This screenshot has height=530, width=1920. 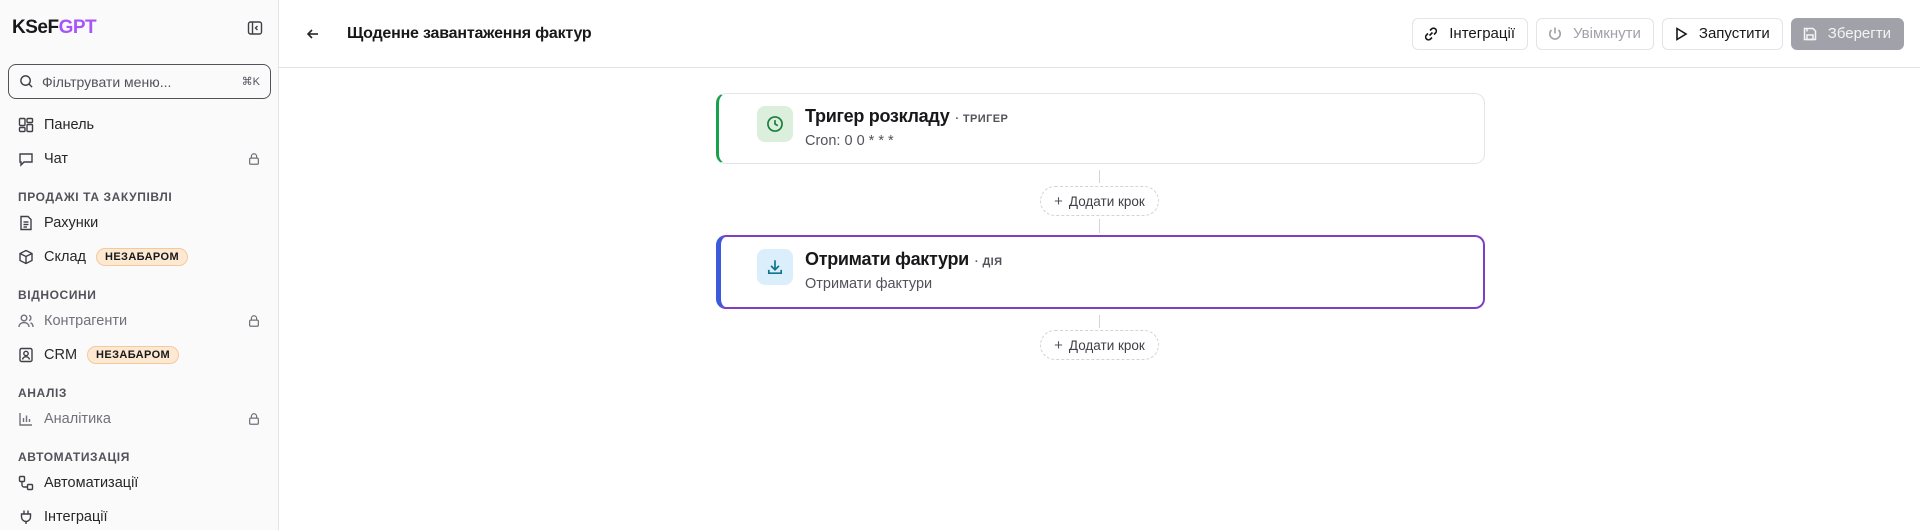 I want to click on sidebar-item-label: Інтеграції, so click(x=76, y=517).